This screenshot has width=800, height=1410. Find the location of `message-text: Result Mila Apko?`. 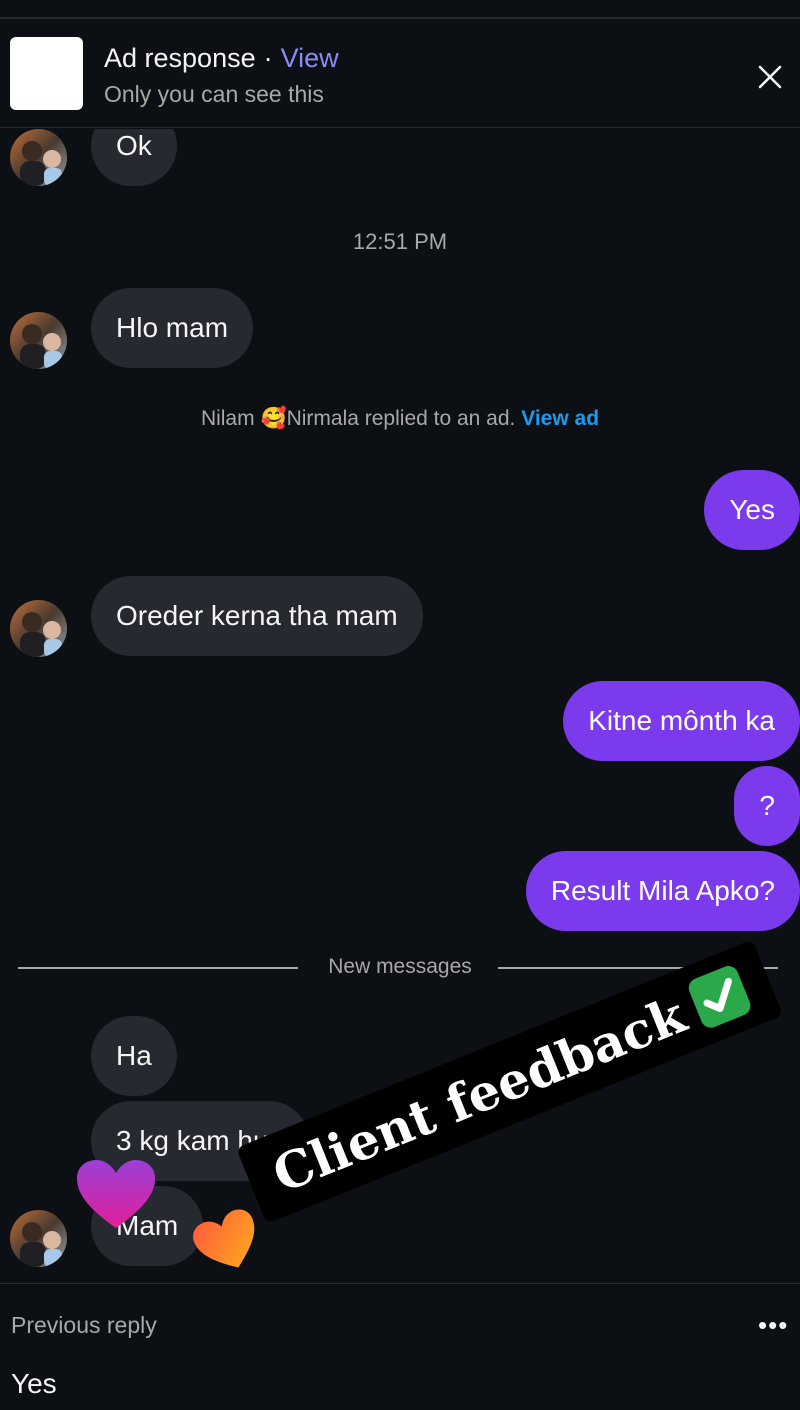

message-text: Result Mila Apko? is located at coordinates (662, 890).